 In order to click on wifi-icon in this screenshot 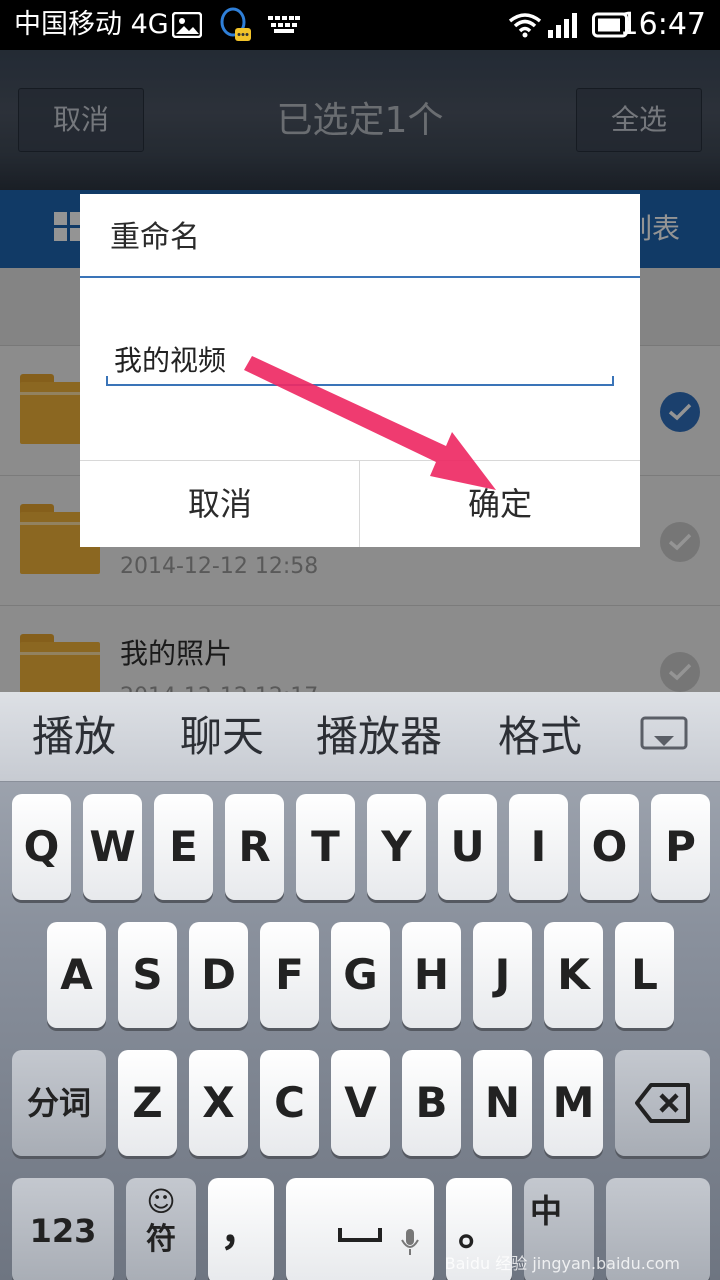, I will do `click(525, 27)`.